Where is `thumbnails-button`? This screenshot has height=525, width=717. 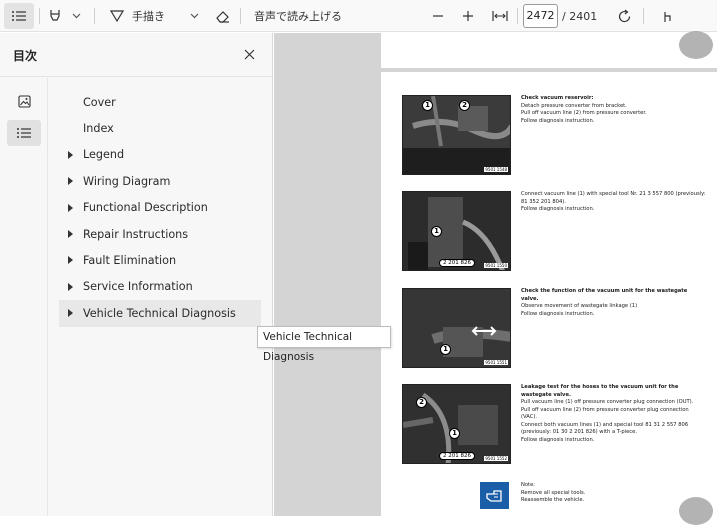
thumbnails-button is located at coordinates (24, 101).